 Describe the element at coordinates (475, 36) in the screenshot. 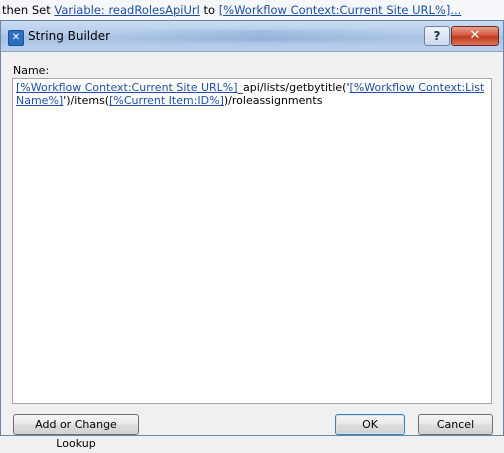

I see `close-button: ✕` at that location.